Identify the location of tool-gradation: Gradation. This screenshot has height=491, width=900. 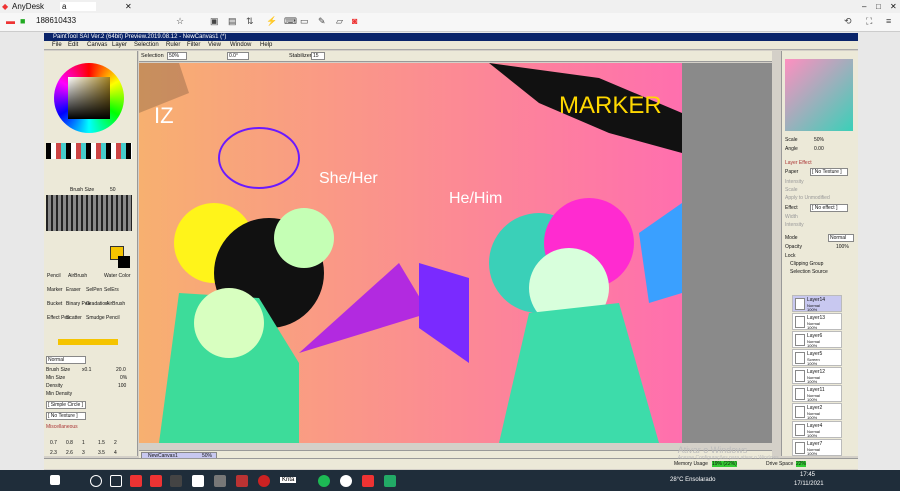
(97, 304).